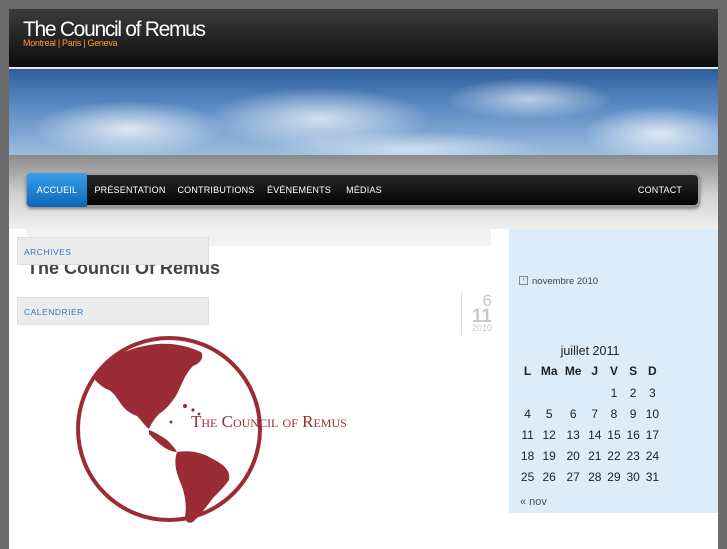  I want to click on nav-item-evenements: ÉVÉNEMENTS, so click(299, 190).